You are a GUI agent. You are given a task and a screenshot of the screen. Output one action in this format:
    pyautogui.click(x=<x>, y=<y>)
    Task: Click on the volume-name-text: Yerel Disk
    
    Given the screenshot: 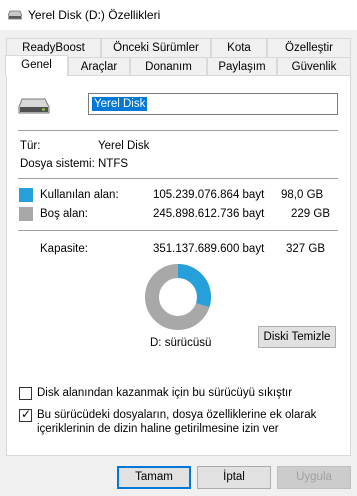 What is the action you would take?
    pyautogui.click(x=120, y=104)
    